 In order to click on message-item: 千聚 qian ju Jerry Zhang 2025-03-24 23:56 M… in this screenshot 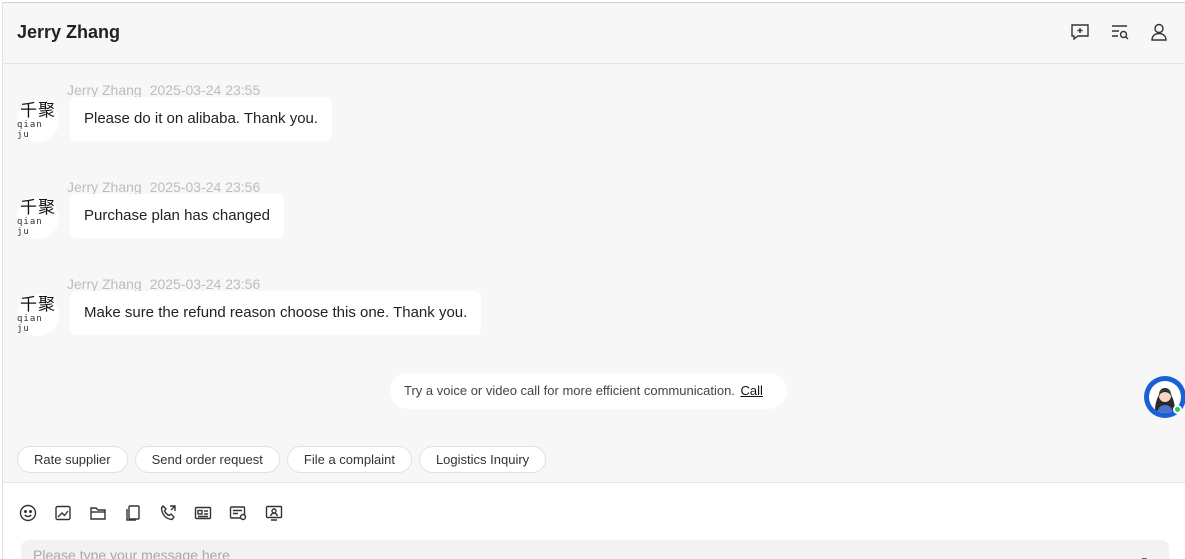, I will do `click(594, 316)`.